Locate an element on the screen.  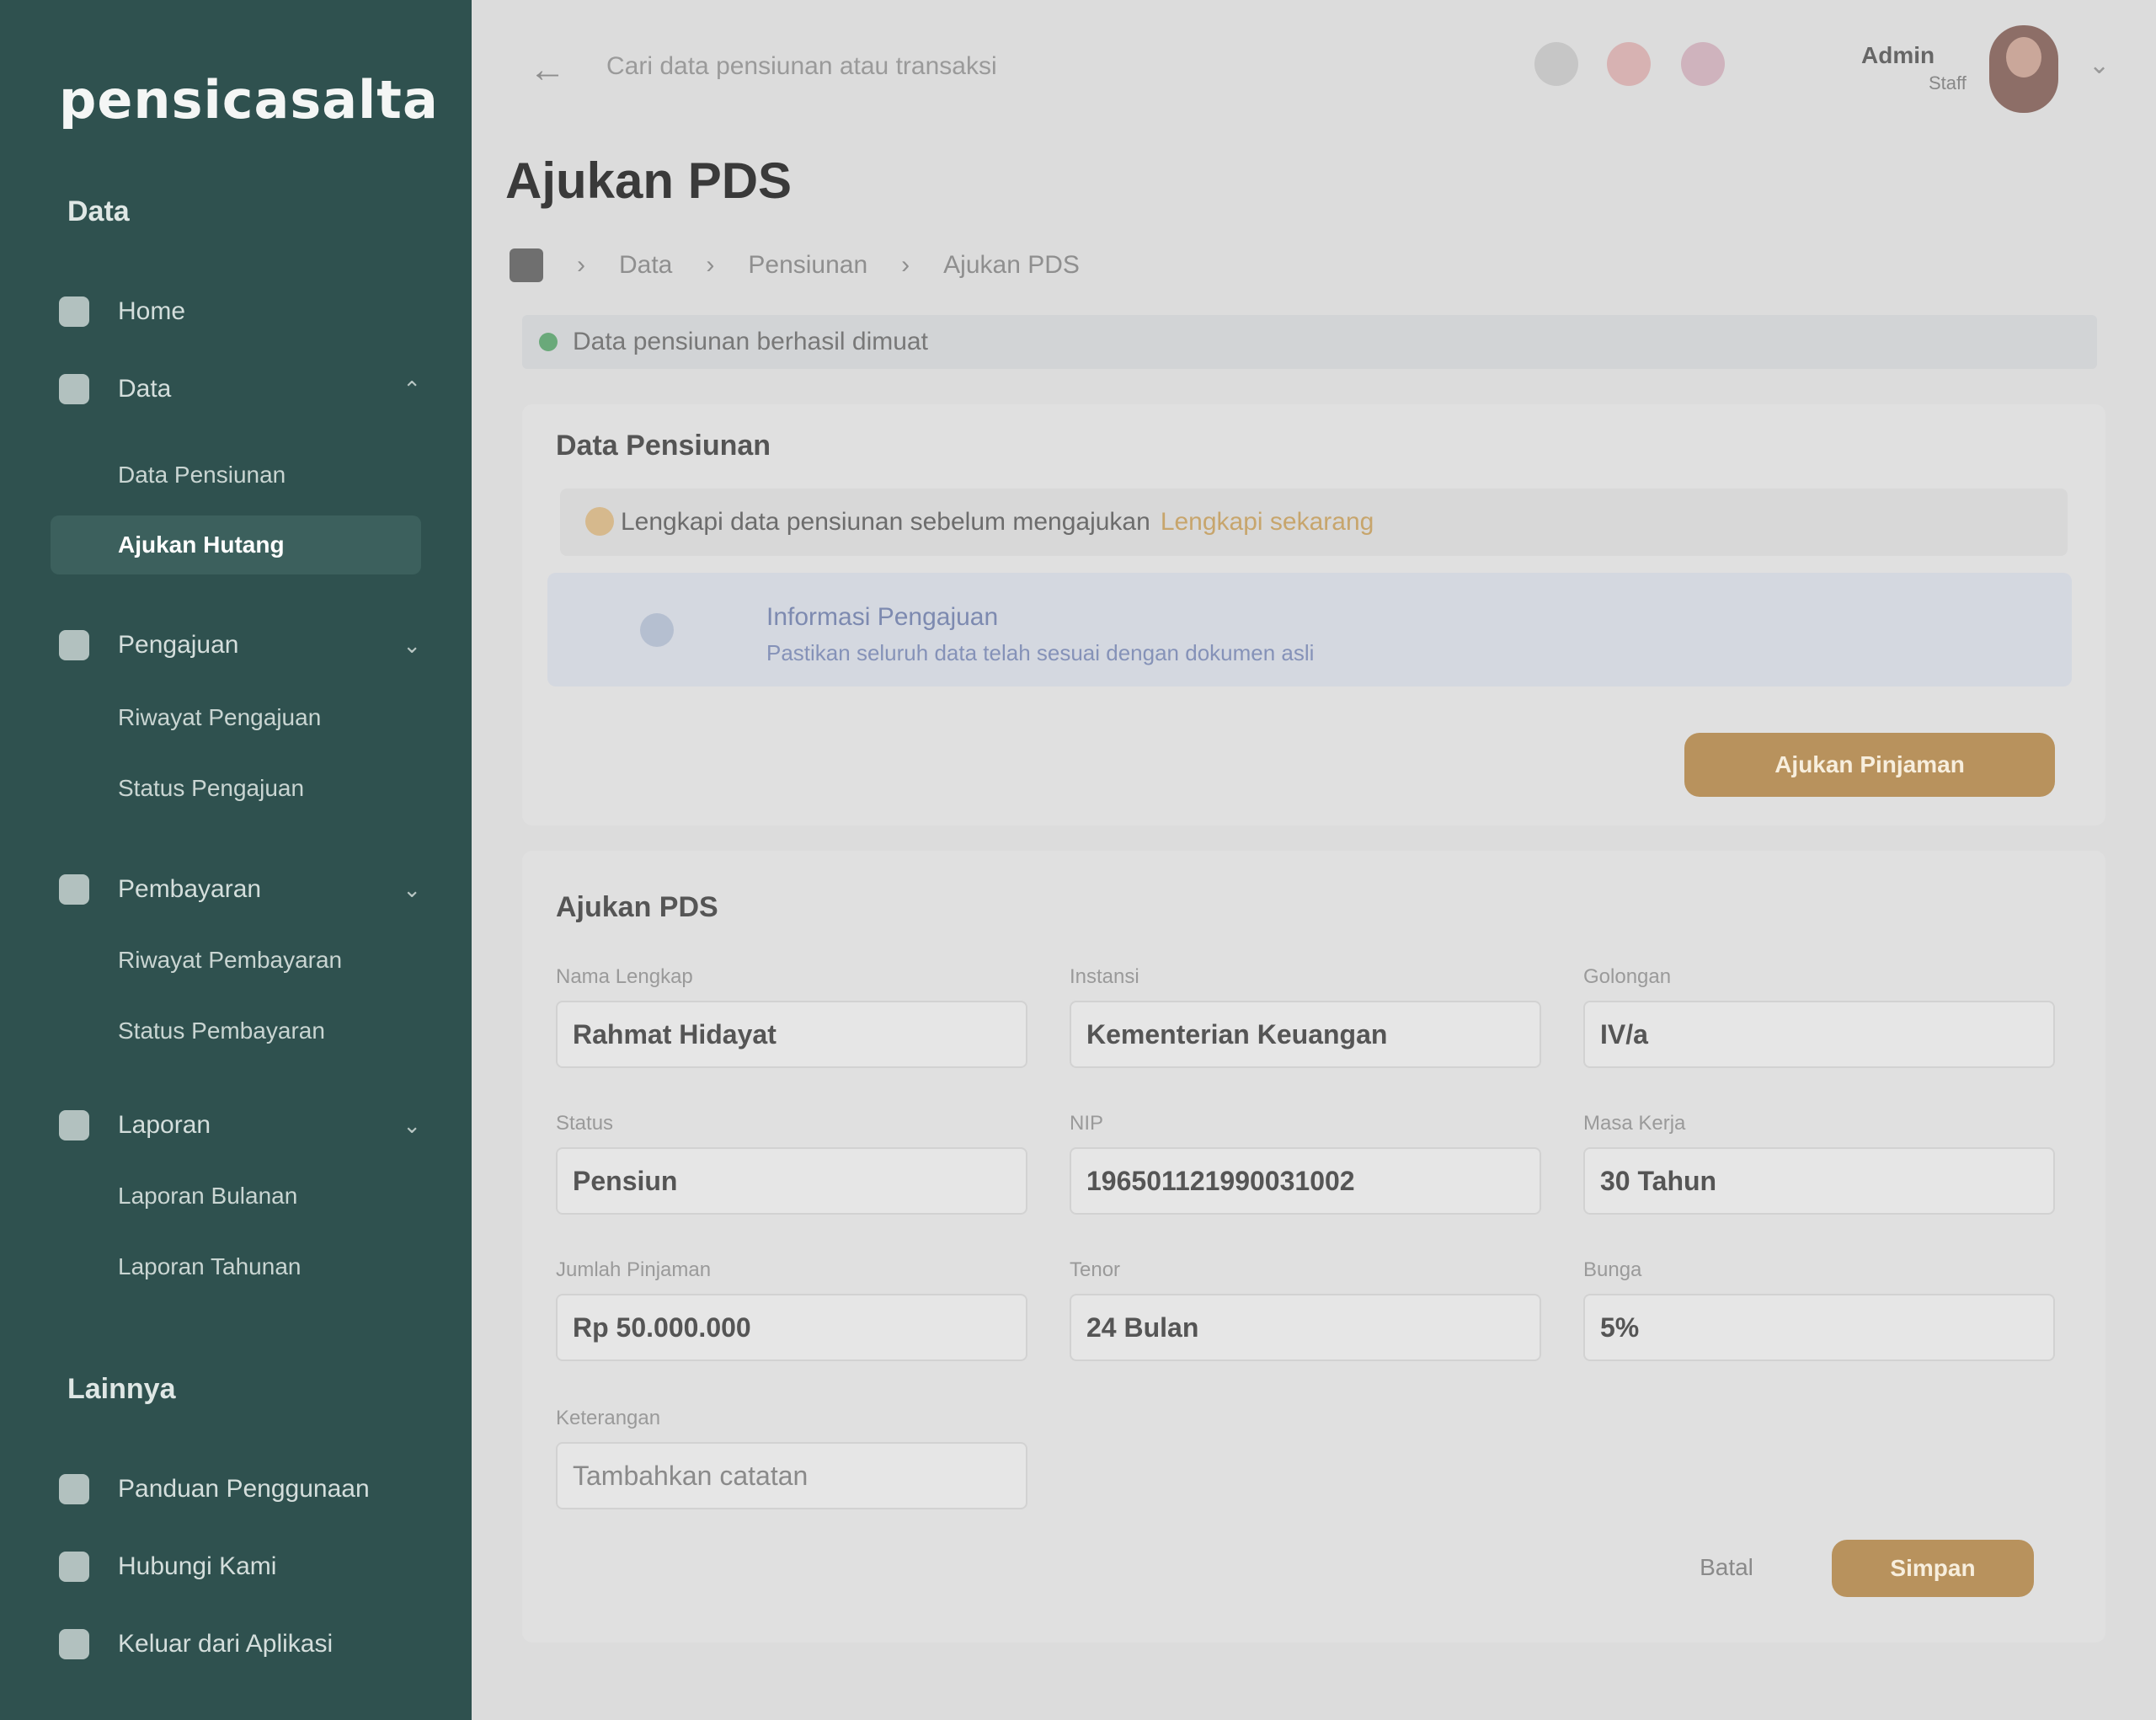
phone-icon is located at coordinates (74, 1567).